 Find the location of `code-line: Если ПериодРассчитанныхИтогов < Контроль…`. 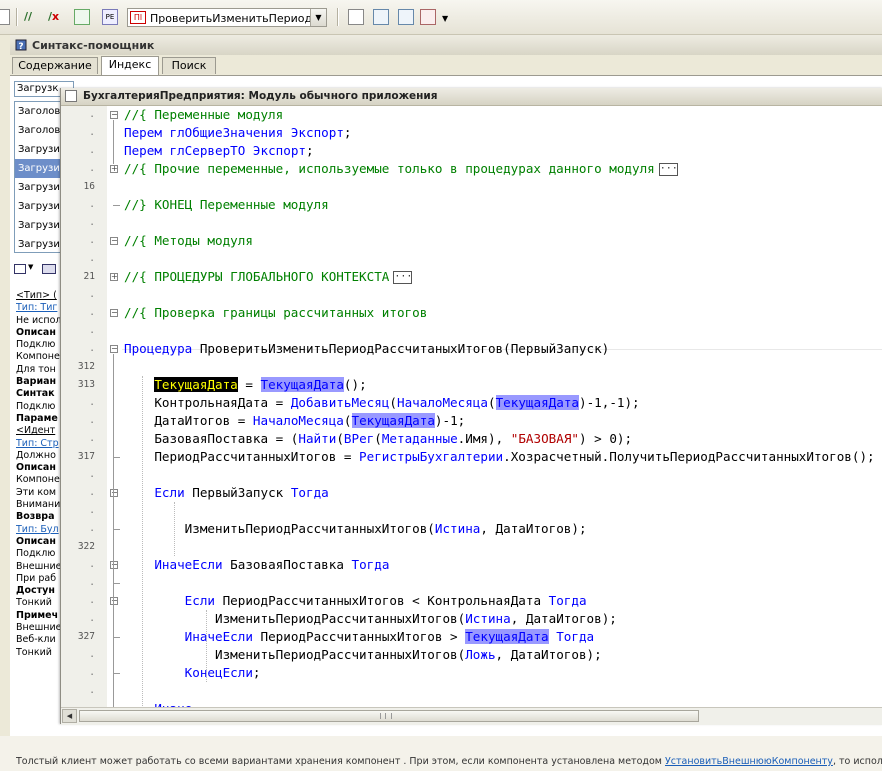

code-line: Если ПериодРассчитанныхИтогов < Контроль… is located at coordinates (355, 601).